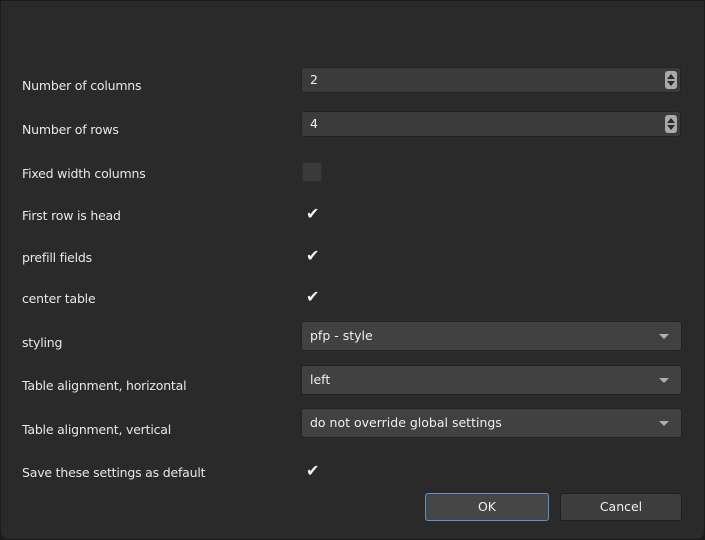 This screenshot has width=705, height=540. I want to click on cancel-button: Cancel, so click(621, 507).